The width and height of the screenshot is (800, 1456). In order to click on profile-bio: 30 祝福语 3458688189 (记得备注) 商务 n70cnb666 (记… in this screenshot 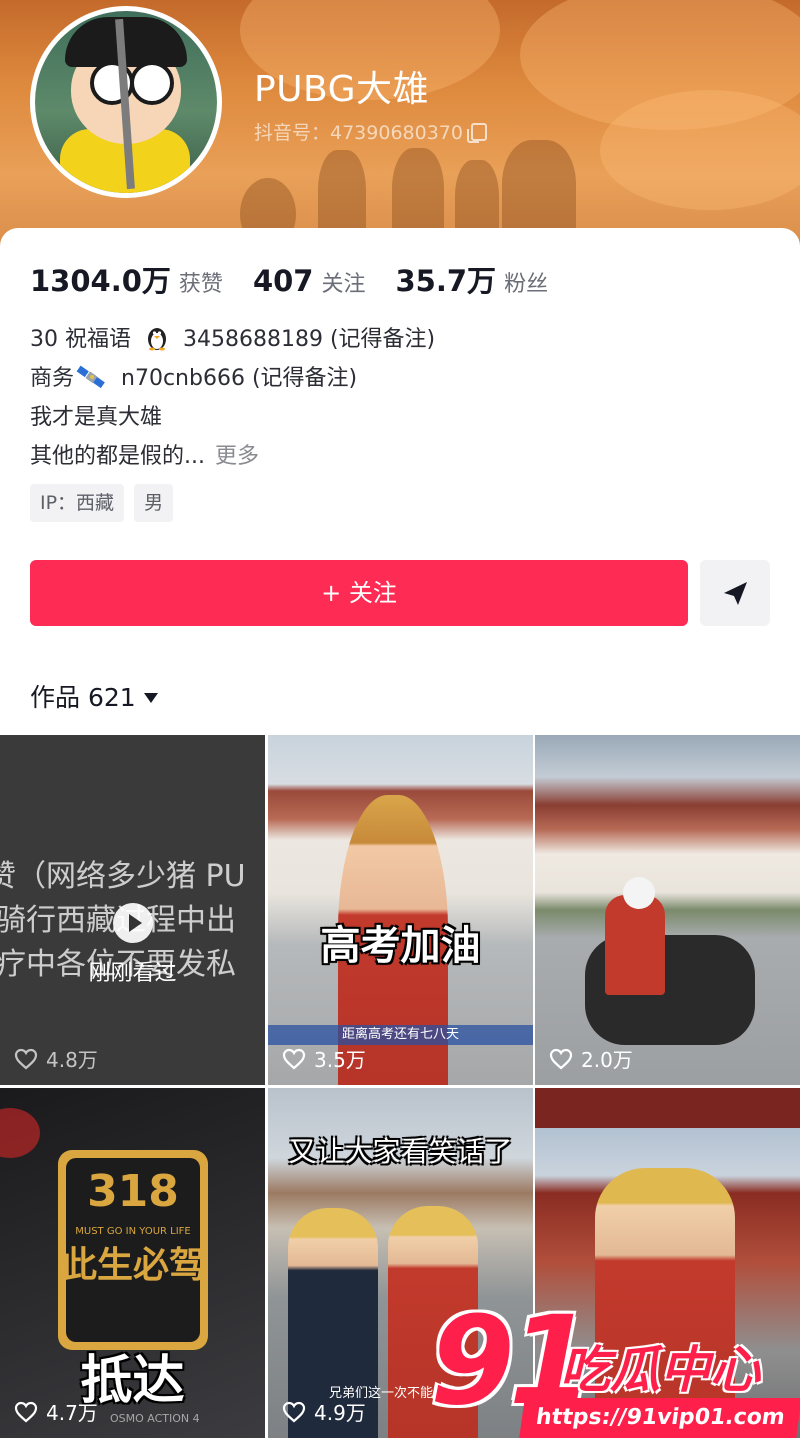, I will do `click(232, 398)`.